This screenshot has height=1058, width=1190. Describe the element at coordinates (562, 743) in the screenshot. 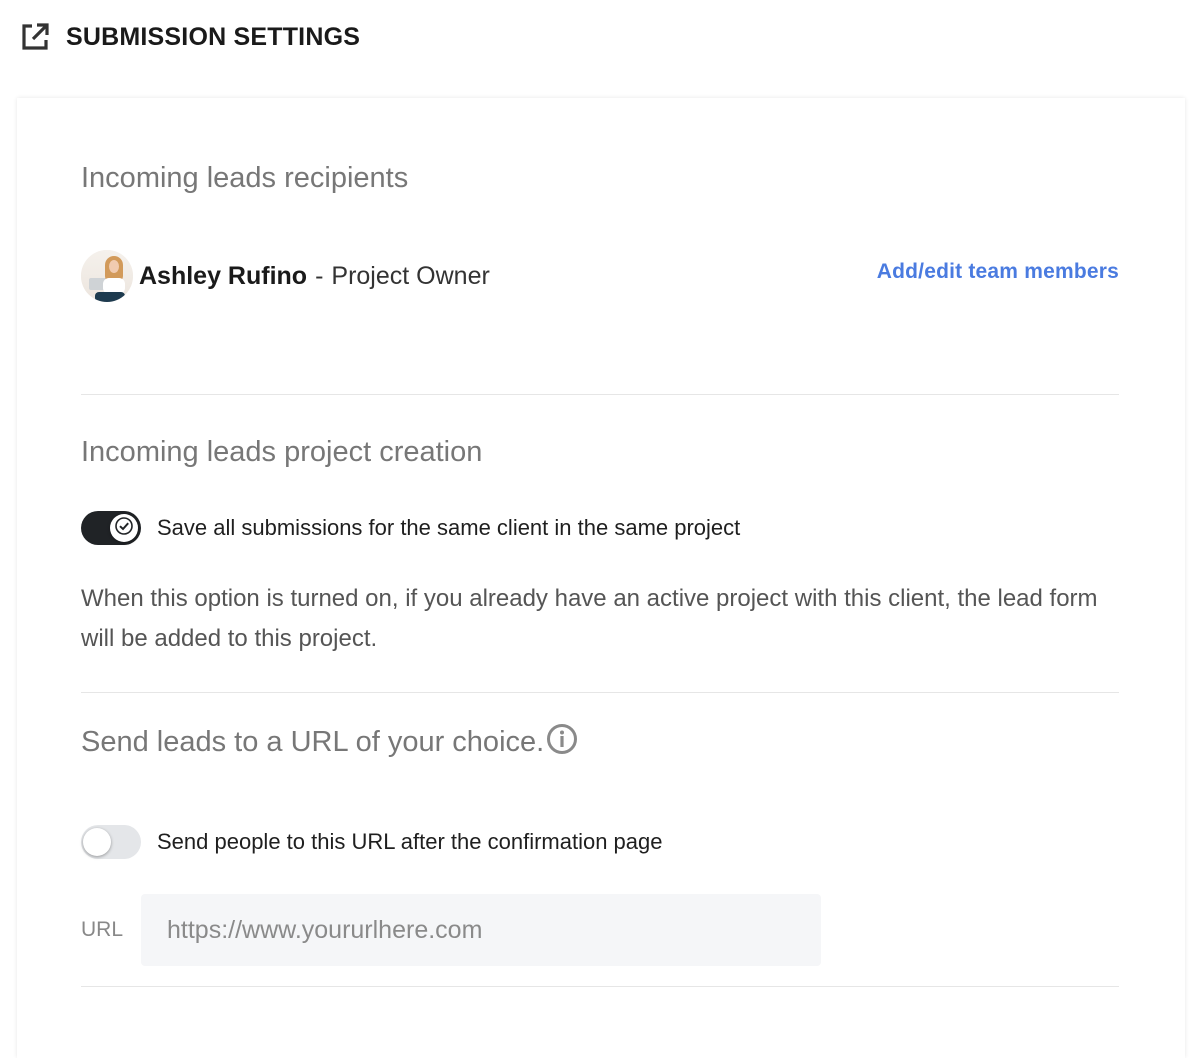

I see `info-icon` at that location.